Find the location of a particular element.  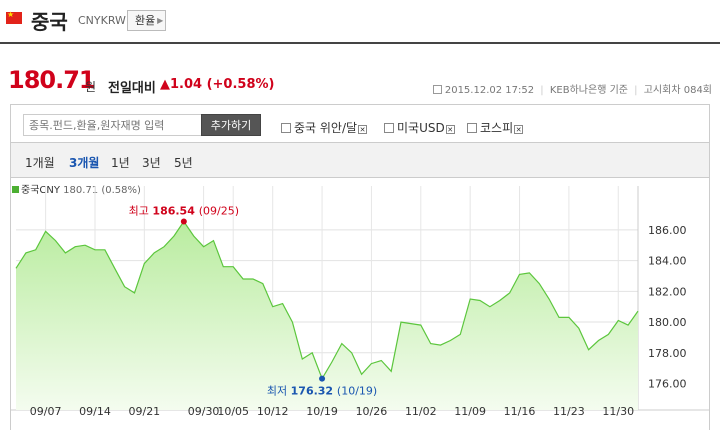

x-tick-label: 11/23 is located at coordinates (569, 411).